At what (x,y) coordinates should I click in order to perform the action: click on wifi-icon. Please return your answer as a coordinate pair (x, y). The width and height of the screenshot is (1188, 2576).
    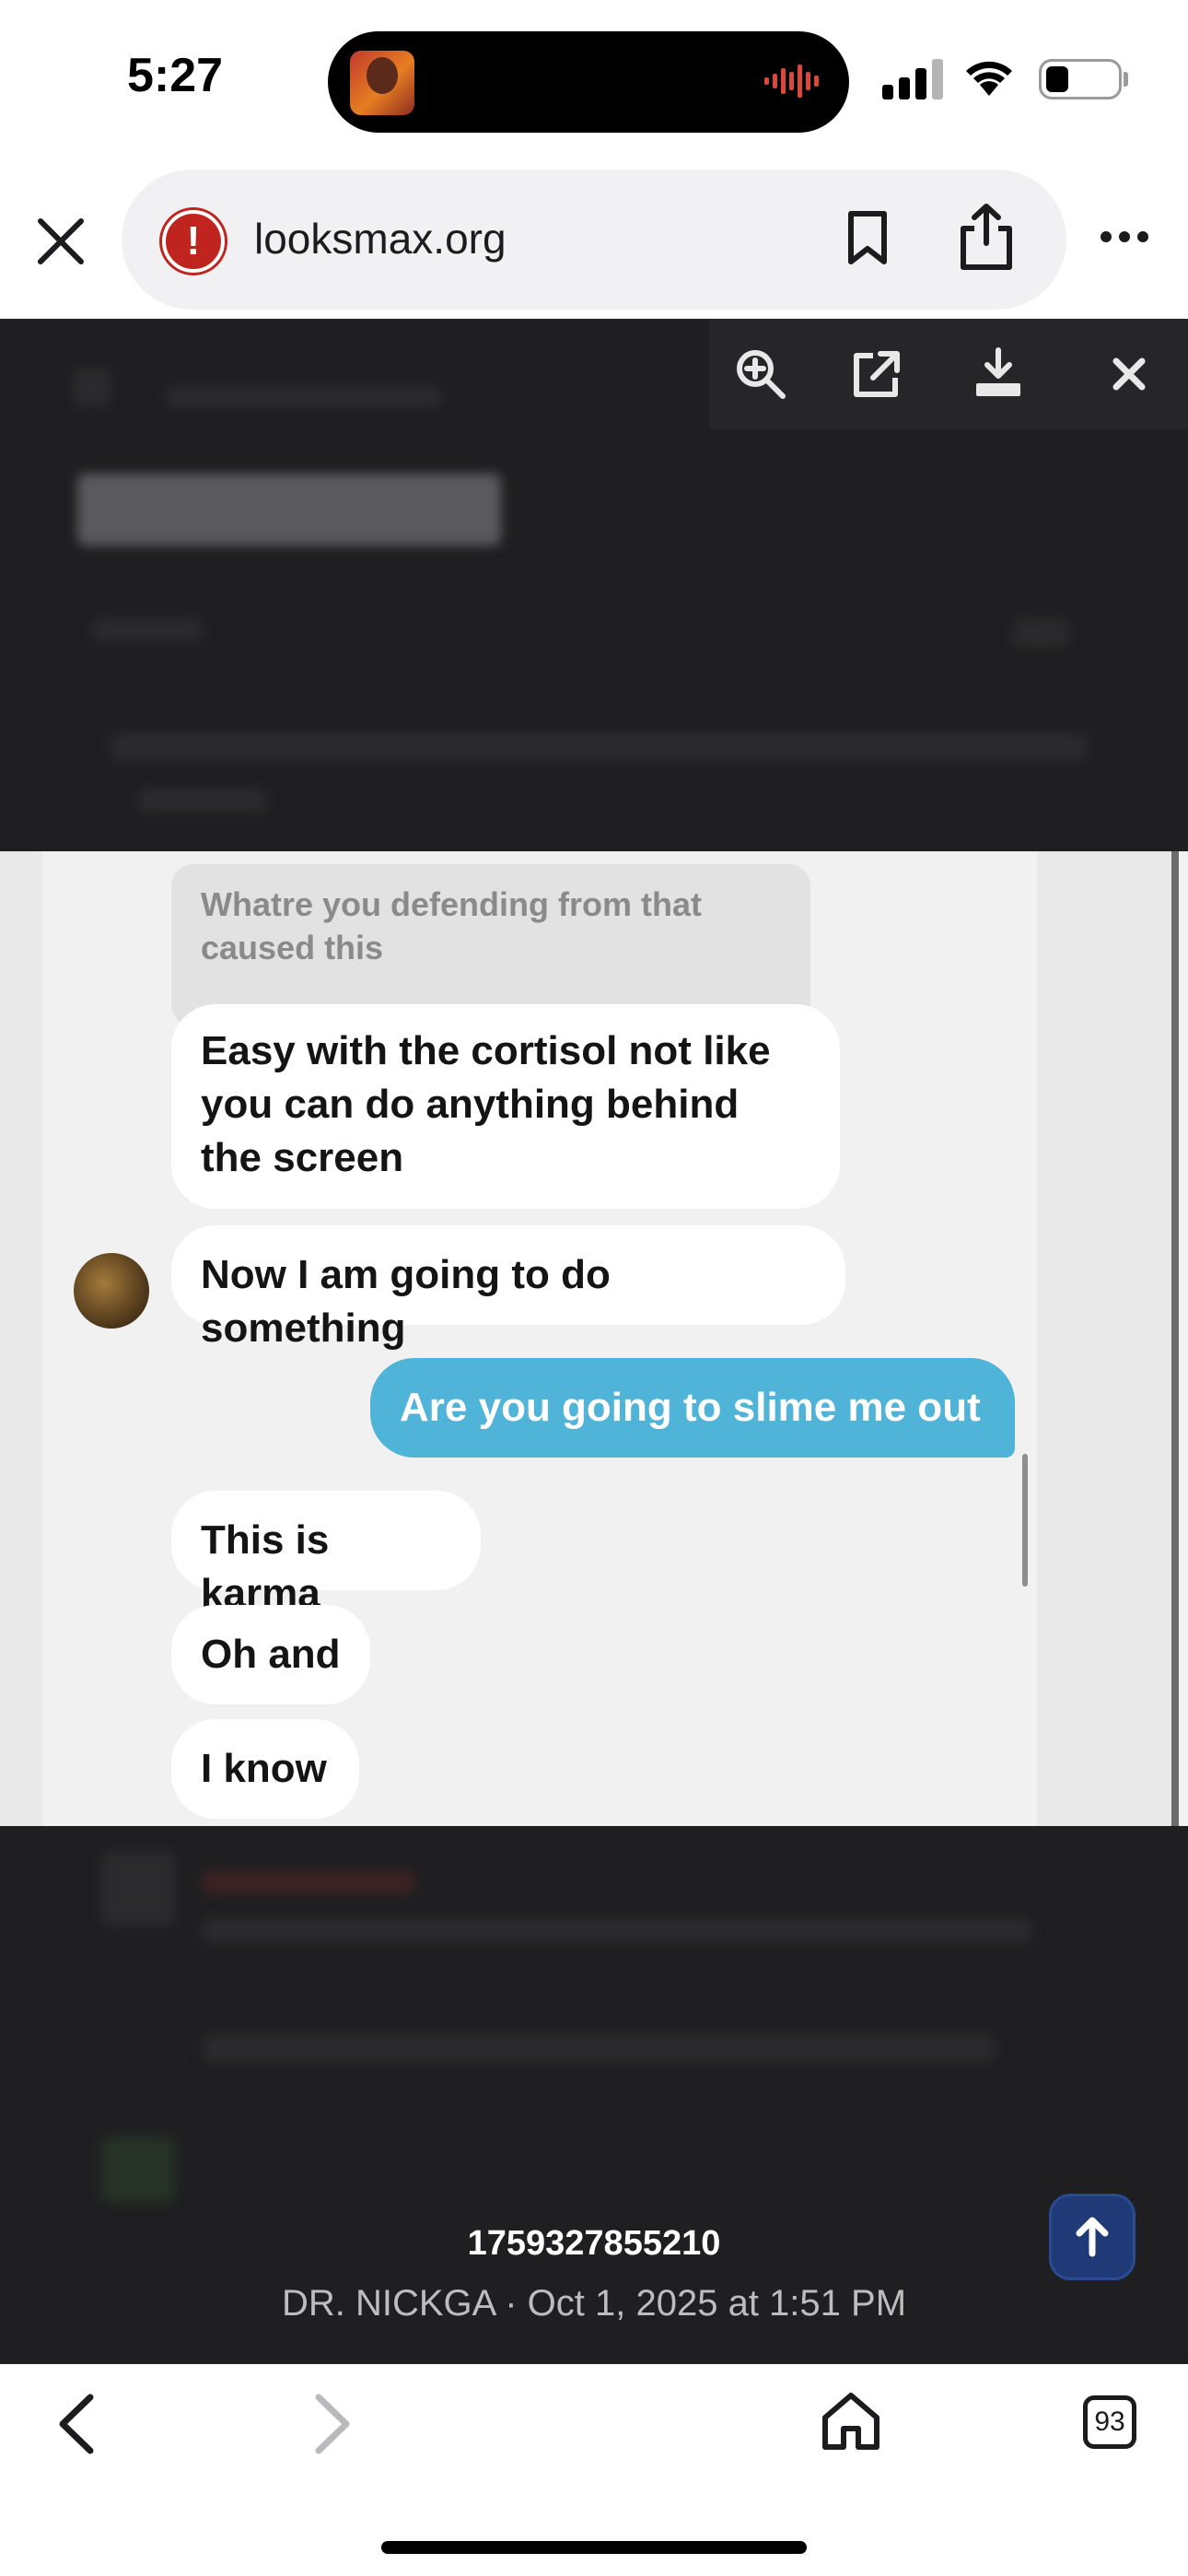
    Looking at the image, I should click on (989, 78).